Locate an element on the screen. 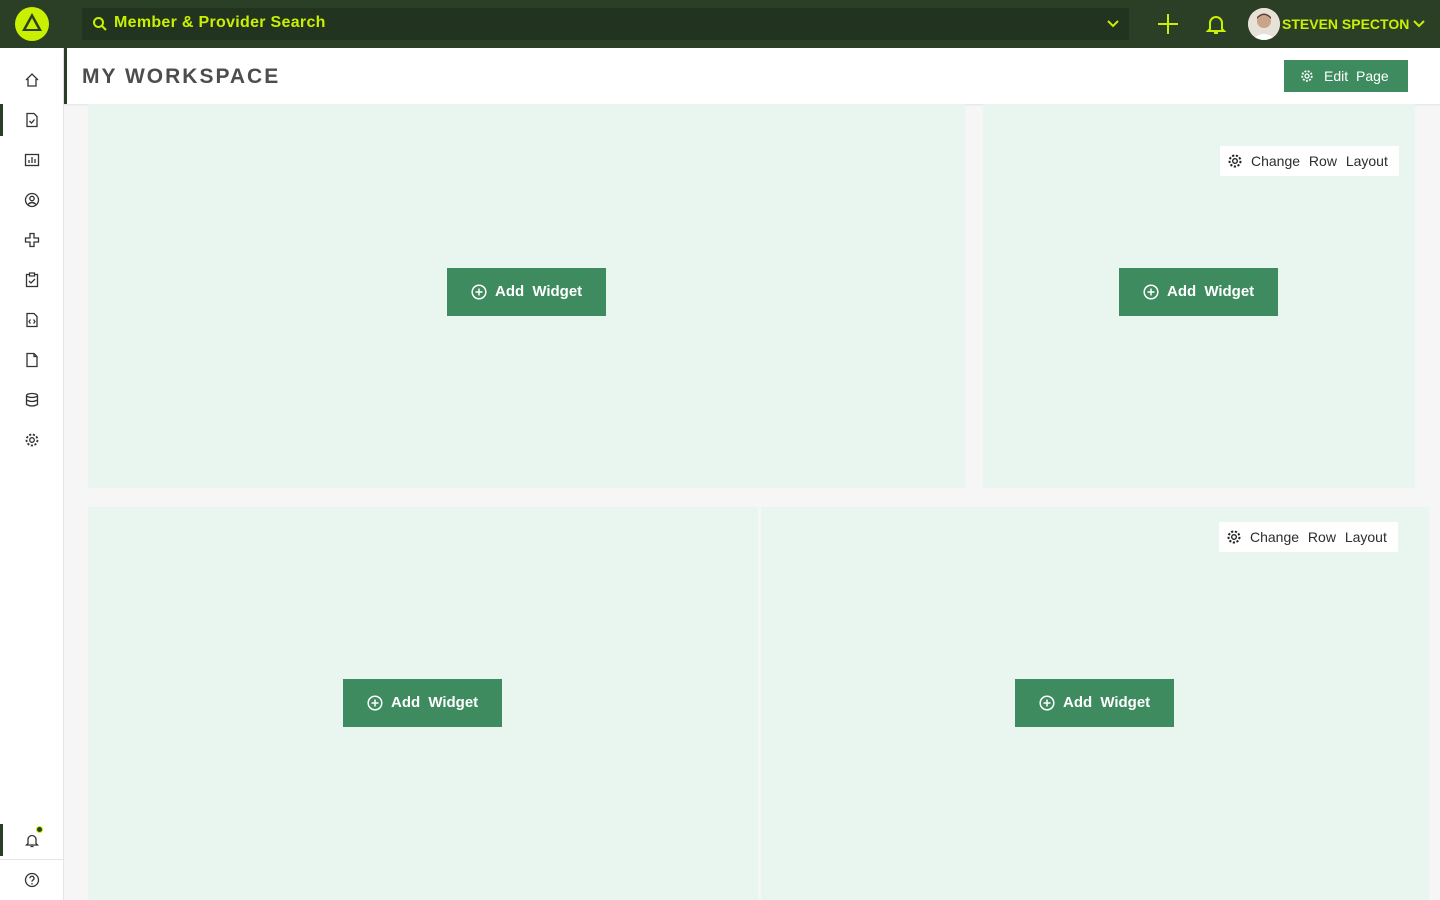  search-label: Member & Provider Search is located at coordinates (220, 22).